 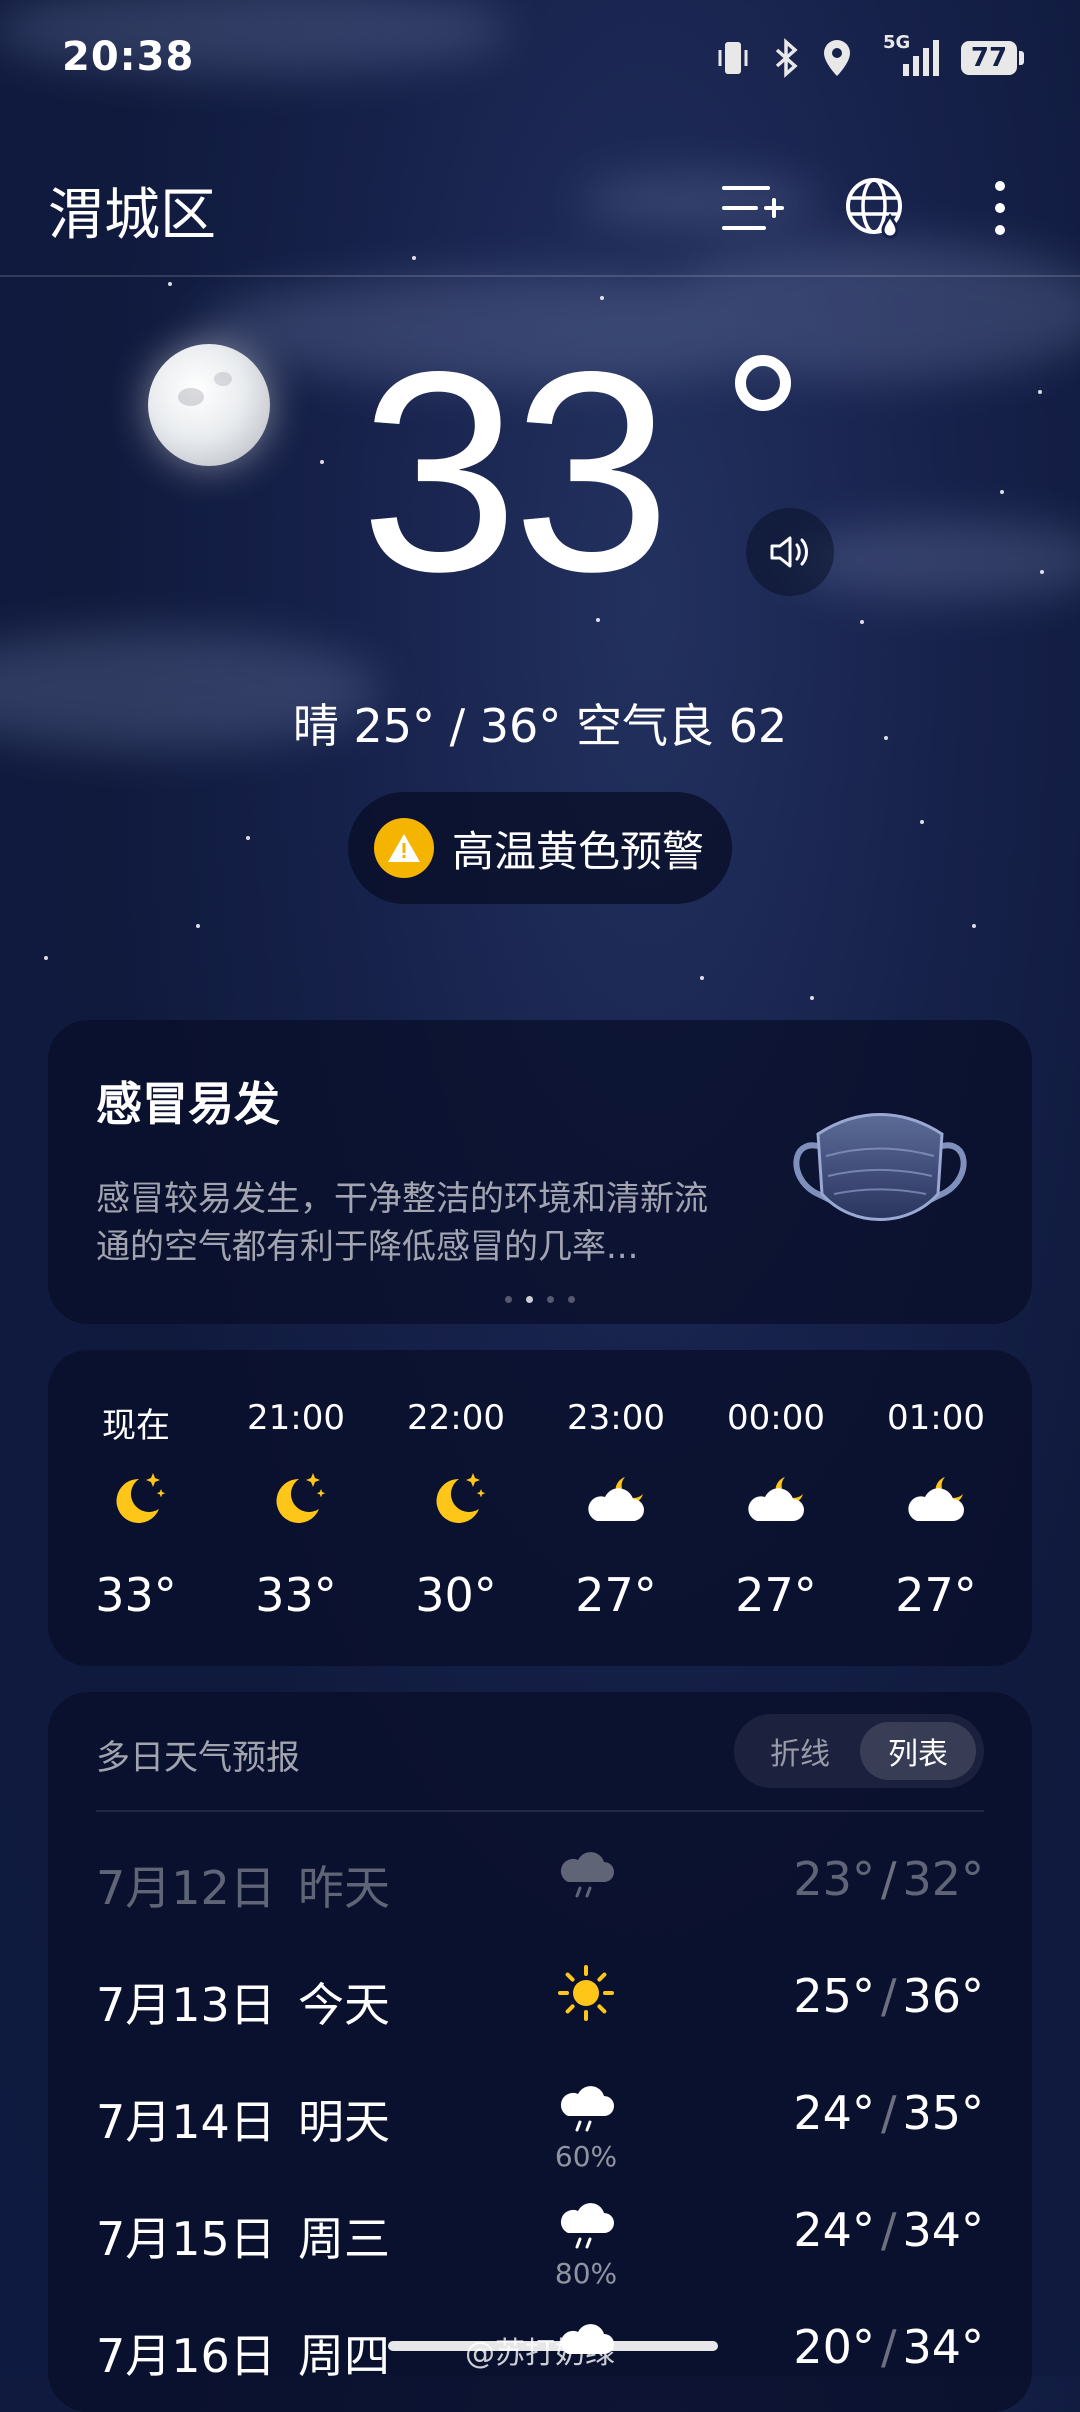 What do you see at coordinates (837, 58) in the screenshot?
I see `location-icon` at bounding box center [837, 58].